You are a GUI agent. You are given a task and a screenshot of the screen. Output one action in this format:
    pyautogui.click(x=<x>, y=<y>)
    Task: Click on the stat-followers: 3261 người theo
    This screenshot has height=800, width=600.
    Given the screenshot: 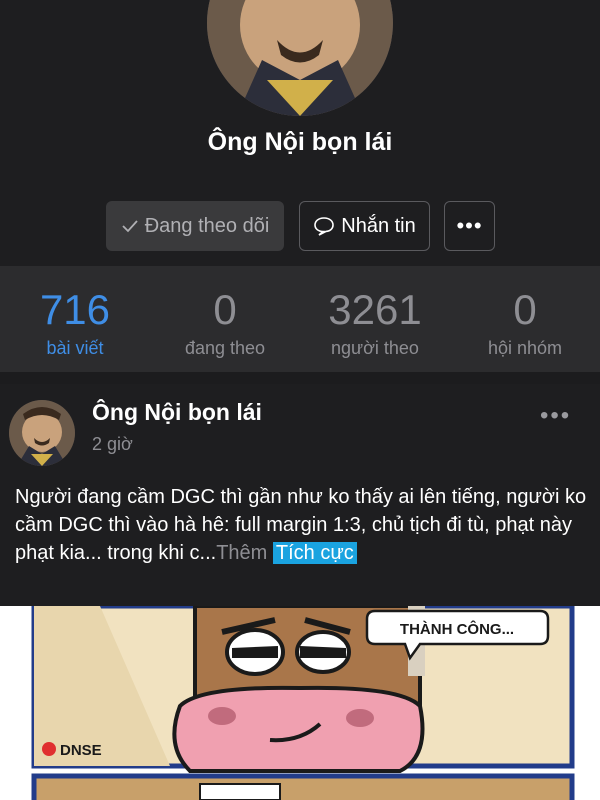 What is the action you would take?
    pyautogui.click(x=375, y=319)
    